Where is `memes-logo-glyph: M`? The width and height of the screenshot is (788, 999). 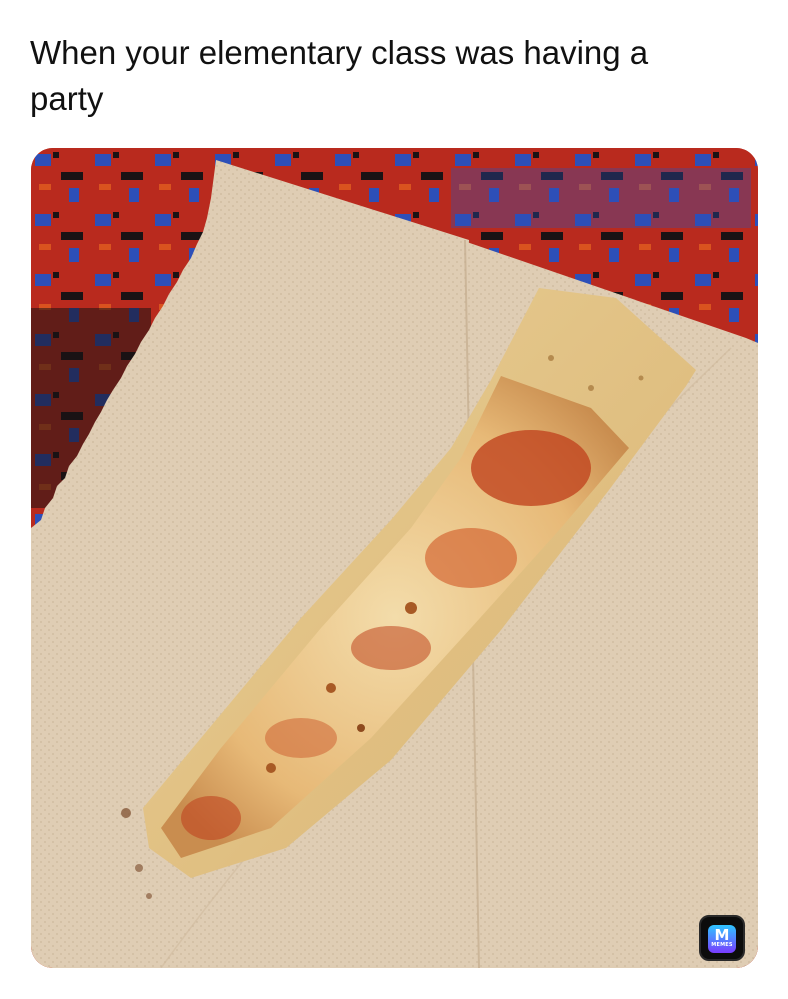
memes-logo-glyph: M is located at coordinates (722, 935).